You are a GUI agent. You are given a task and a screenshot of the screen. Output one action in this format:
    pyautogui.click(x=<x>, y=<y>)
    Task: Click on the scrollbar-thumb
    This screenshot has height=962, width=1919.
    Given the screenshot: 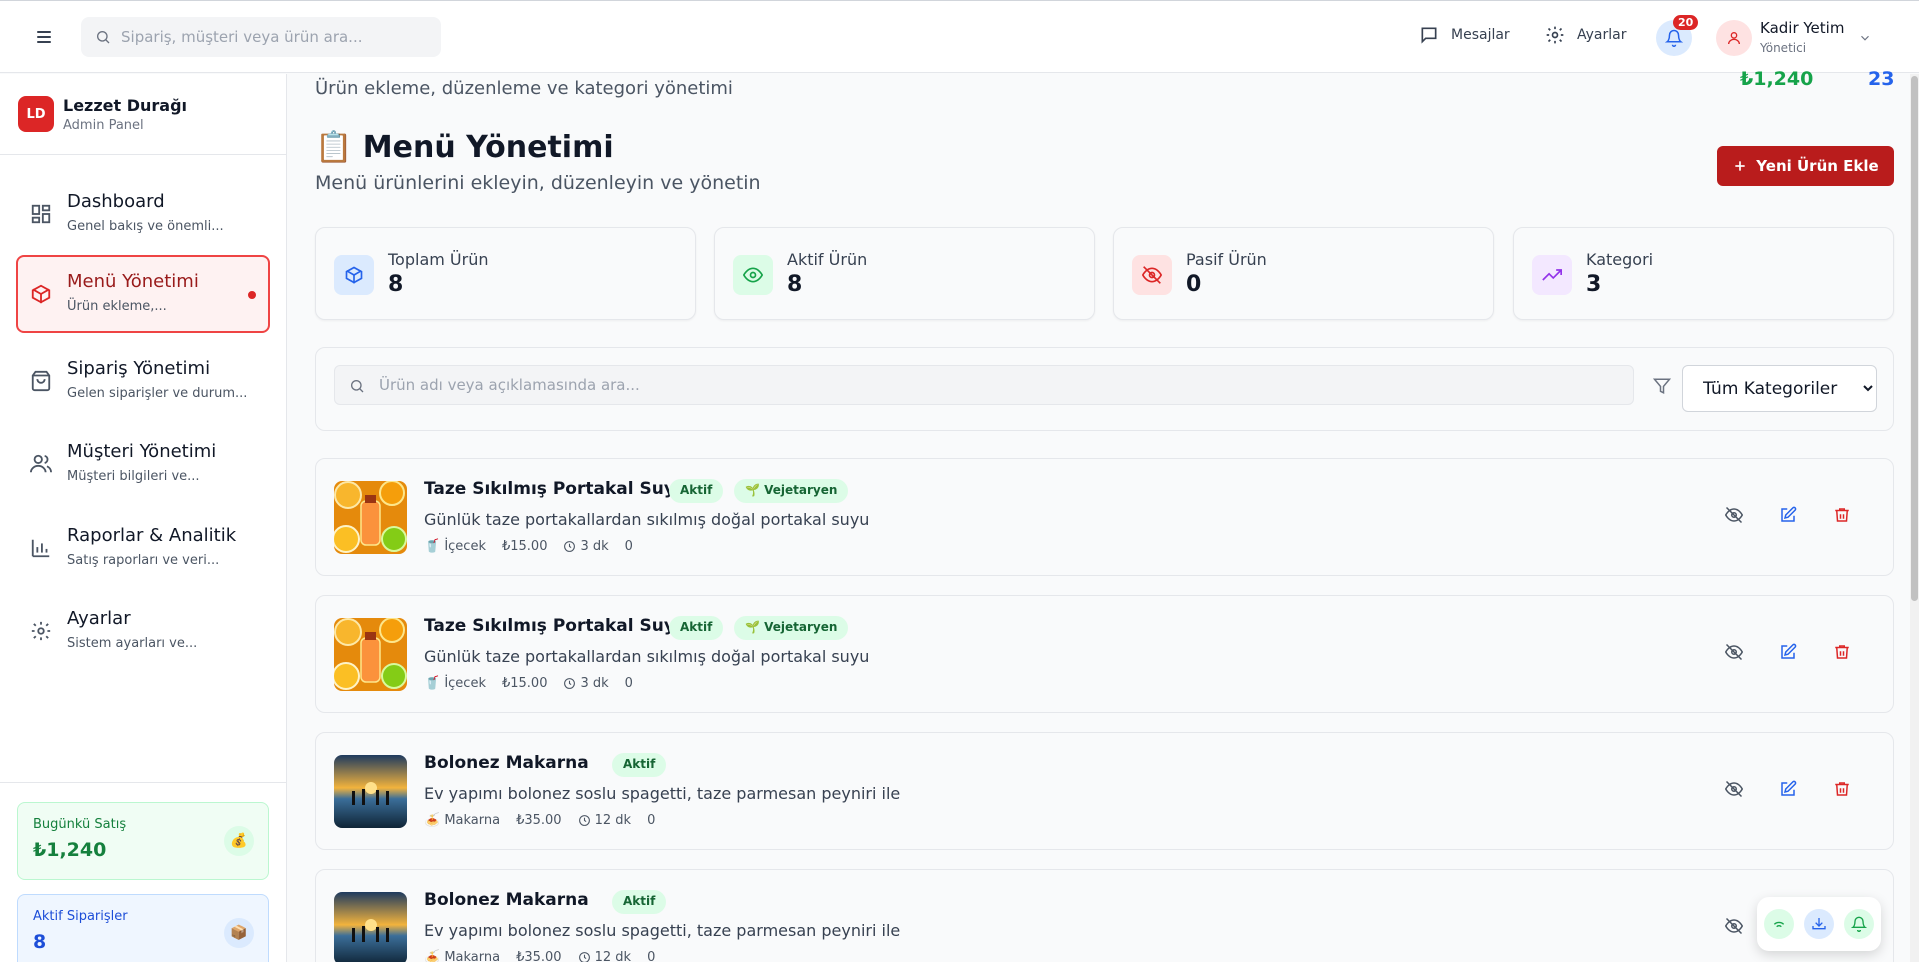 What is the action you would take?
    pyautogui.click(x=1914, y=338)
    